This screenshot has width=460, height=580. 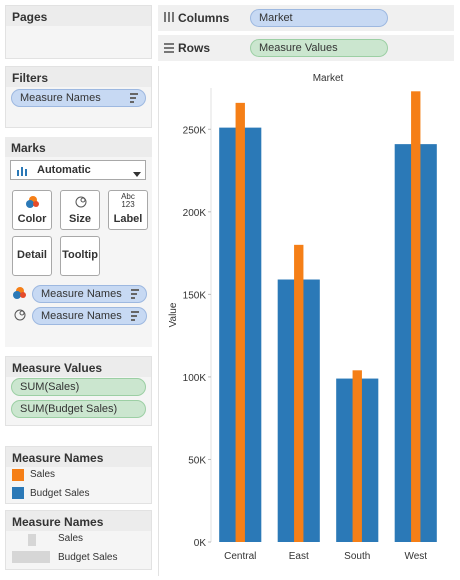 What do you see at coordinates (416, 316) in the screenshot?
I see `bar-sales-west` at bounding box center [416, 316].